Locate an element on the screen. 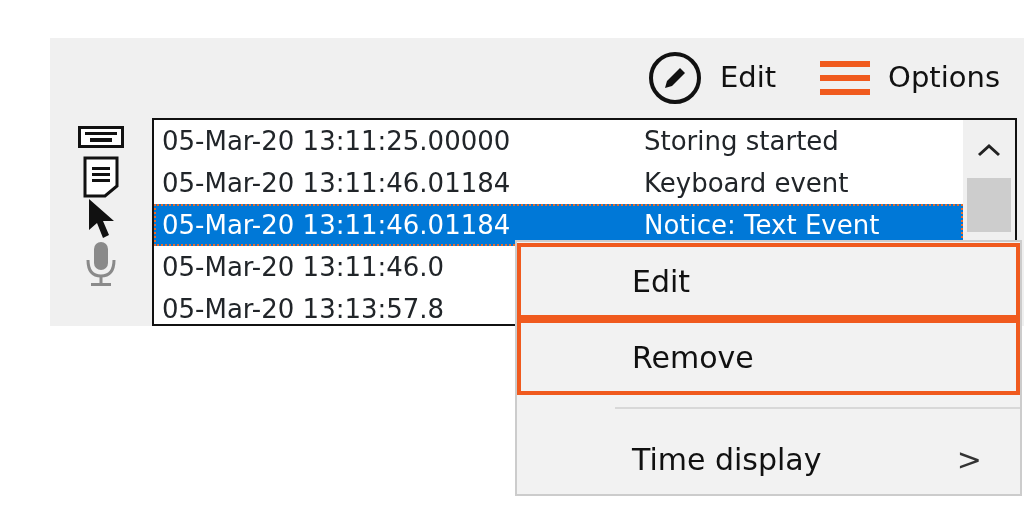 Image resolution: width=1024 pixels, height=520 pixels. scrollbar-thumb is located at coordinates (989, 205).